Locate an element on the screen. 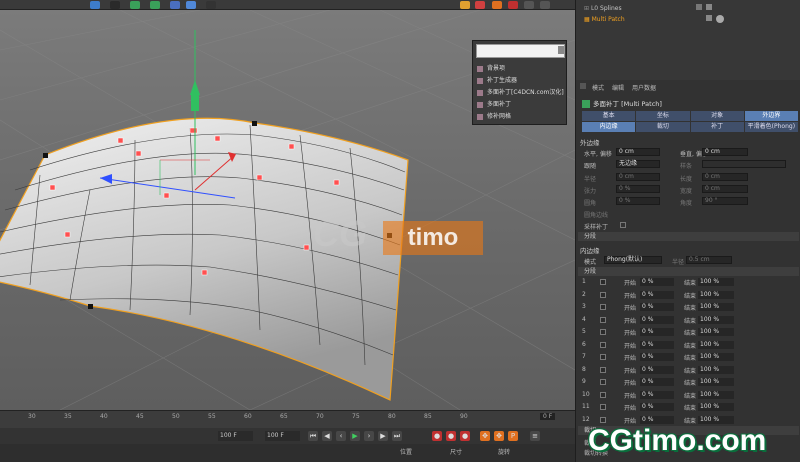 The image size is (800, 462). h-offset-field: 0 cm is located at coordinates (638, 152).